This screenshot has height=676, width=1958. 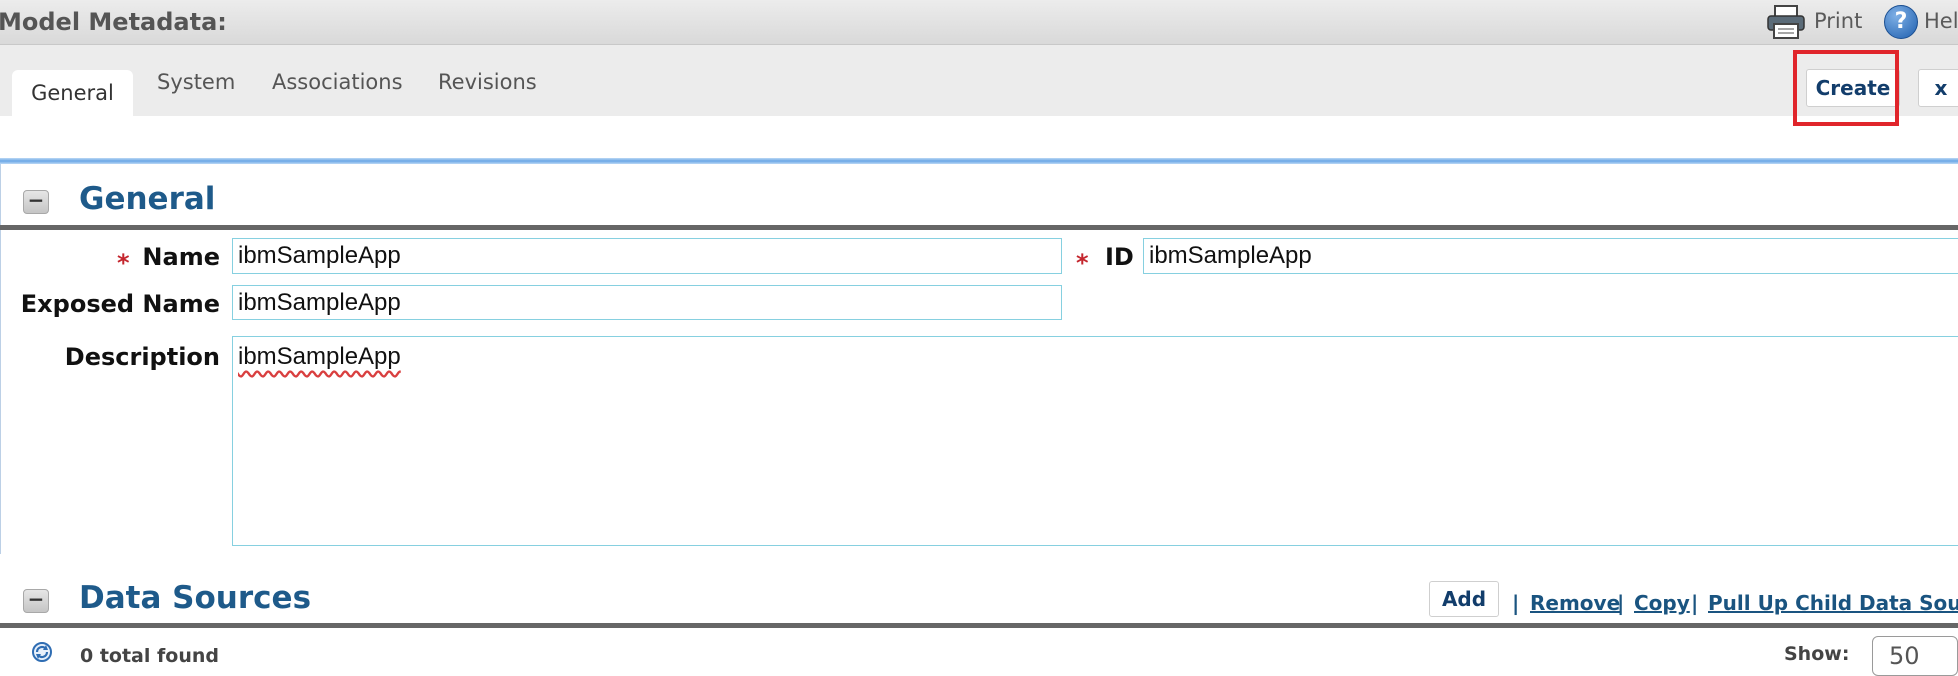 I want to click on data-sources-section-rule, so click(x=979, y=625).